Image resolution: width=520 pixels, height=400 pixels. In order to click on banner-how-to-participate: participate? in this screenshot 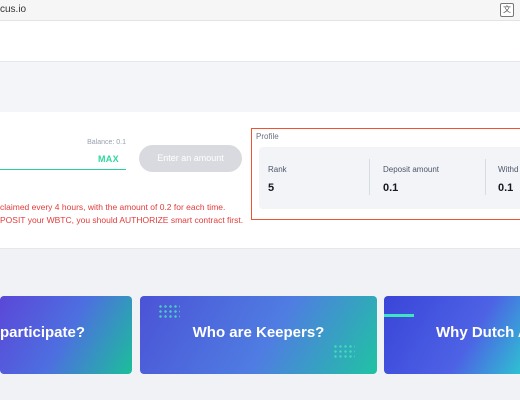, I will do `click(66, 335)`.